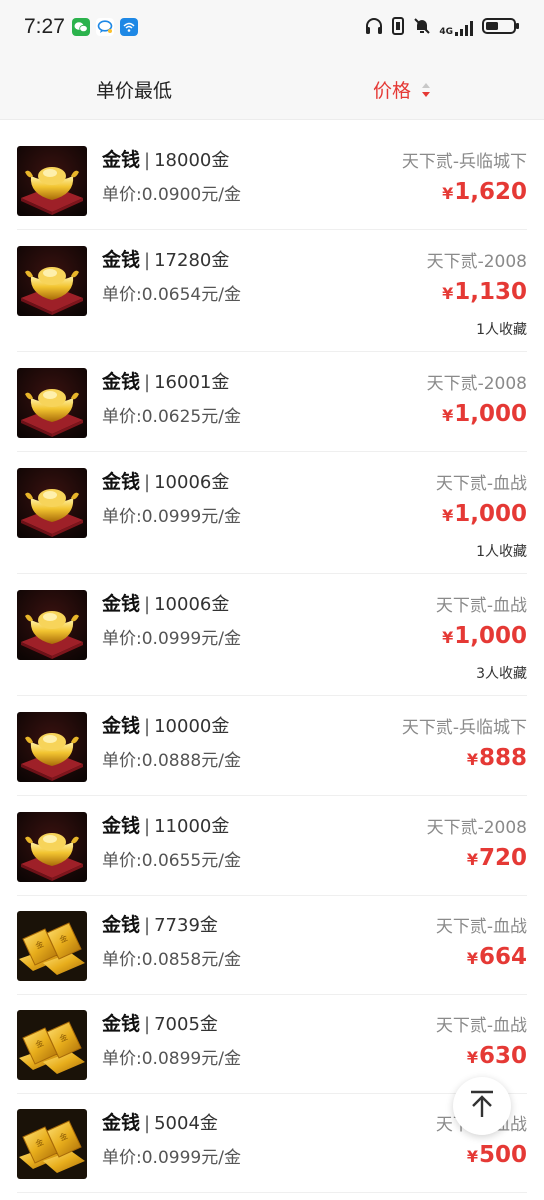 The width and height of the screenshot is (544, 1200). Describe the element at coordinates (81, 27) in the screenshot. I see `wechat-icon` at that location.